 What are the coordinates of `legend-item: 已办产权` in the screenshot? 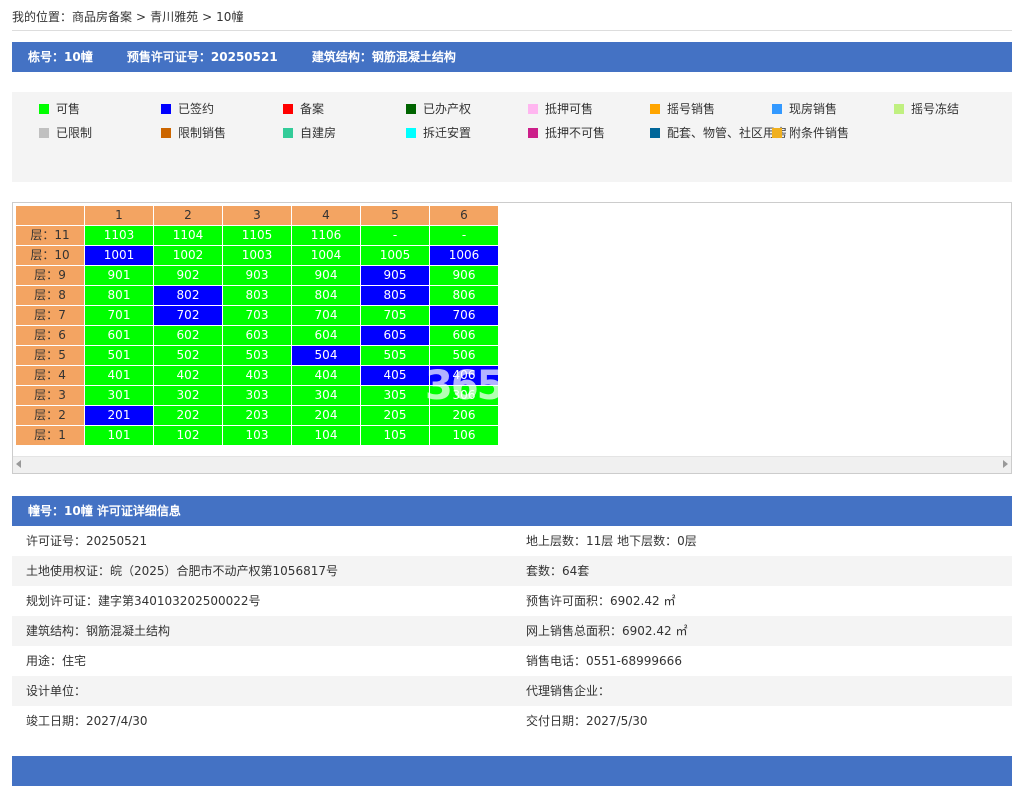 It's located at (438, 109).